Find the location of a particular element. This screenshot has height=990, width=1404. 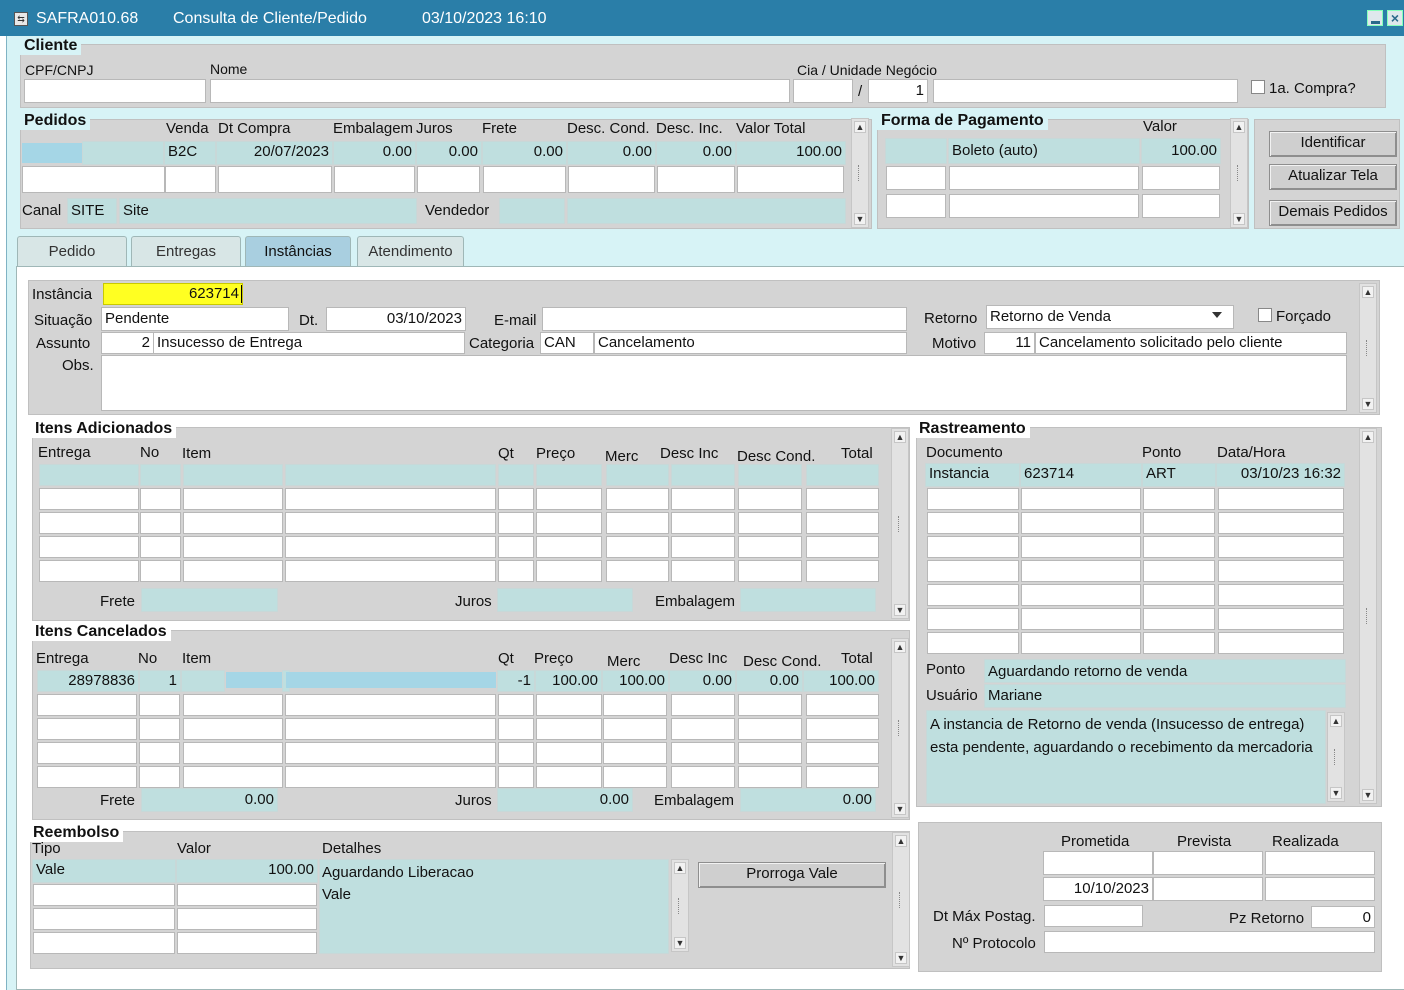

tab-instancias: Instâncias is located at coordinates (298, 251).